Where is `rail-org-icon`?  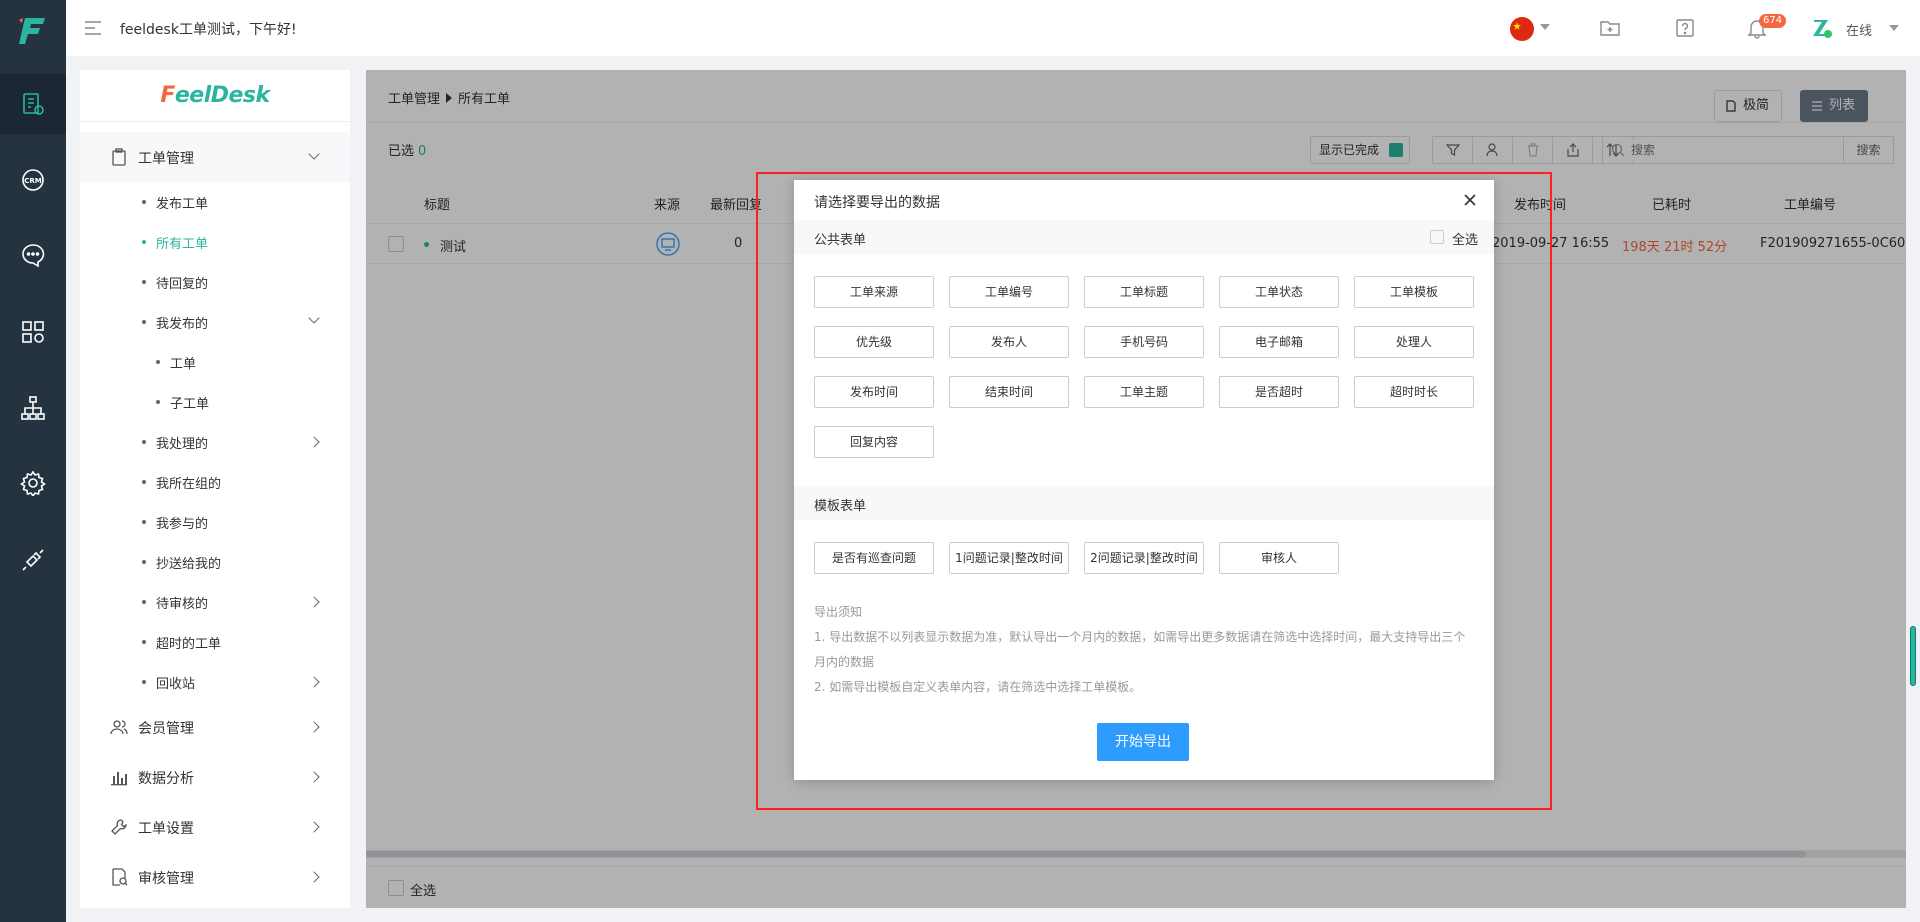 rail-org-icon is located at coordinates (33, 408).